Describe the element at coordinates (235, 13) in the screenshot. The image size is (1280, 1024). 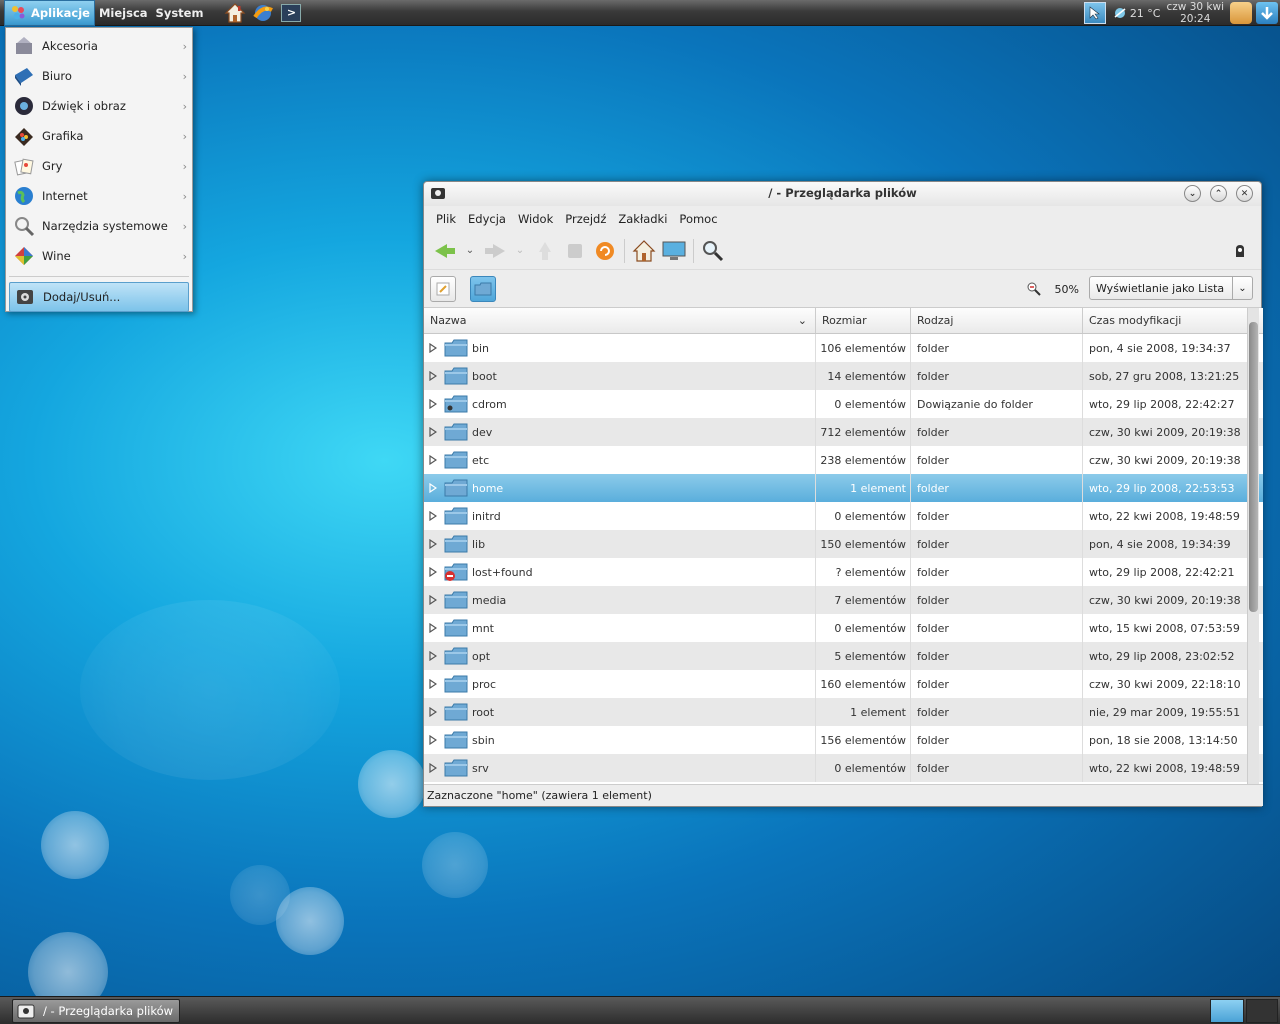
I see `home-launcher` at that location.